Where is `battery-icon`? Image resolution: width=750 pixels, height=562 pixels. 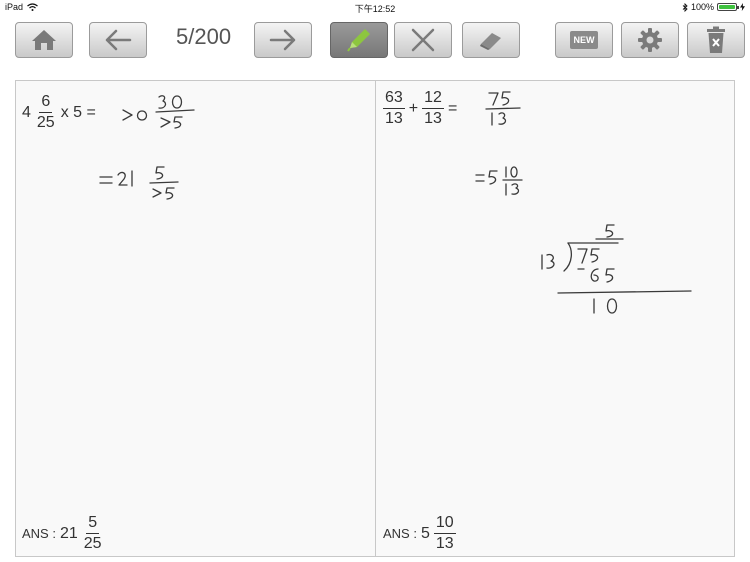 battery-icon is located at coordinates (728, 7).